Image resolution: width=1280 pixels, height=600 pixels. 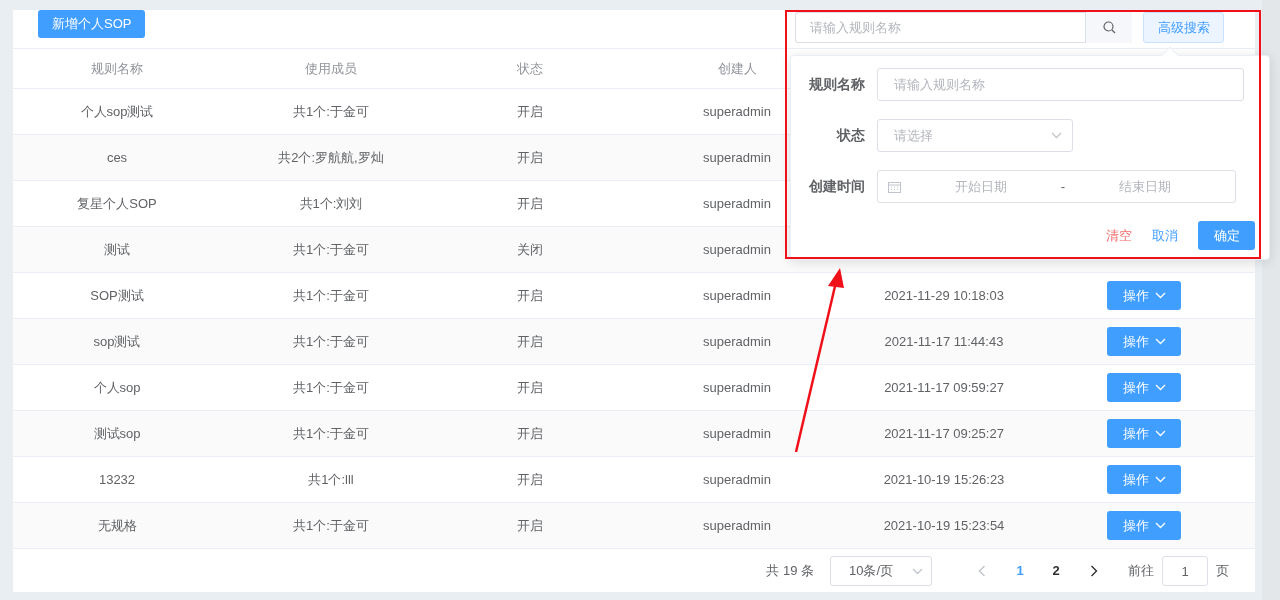 I want to click on field-label: 状态, so click(x=850, y=135).